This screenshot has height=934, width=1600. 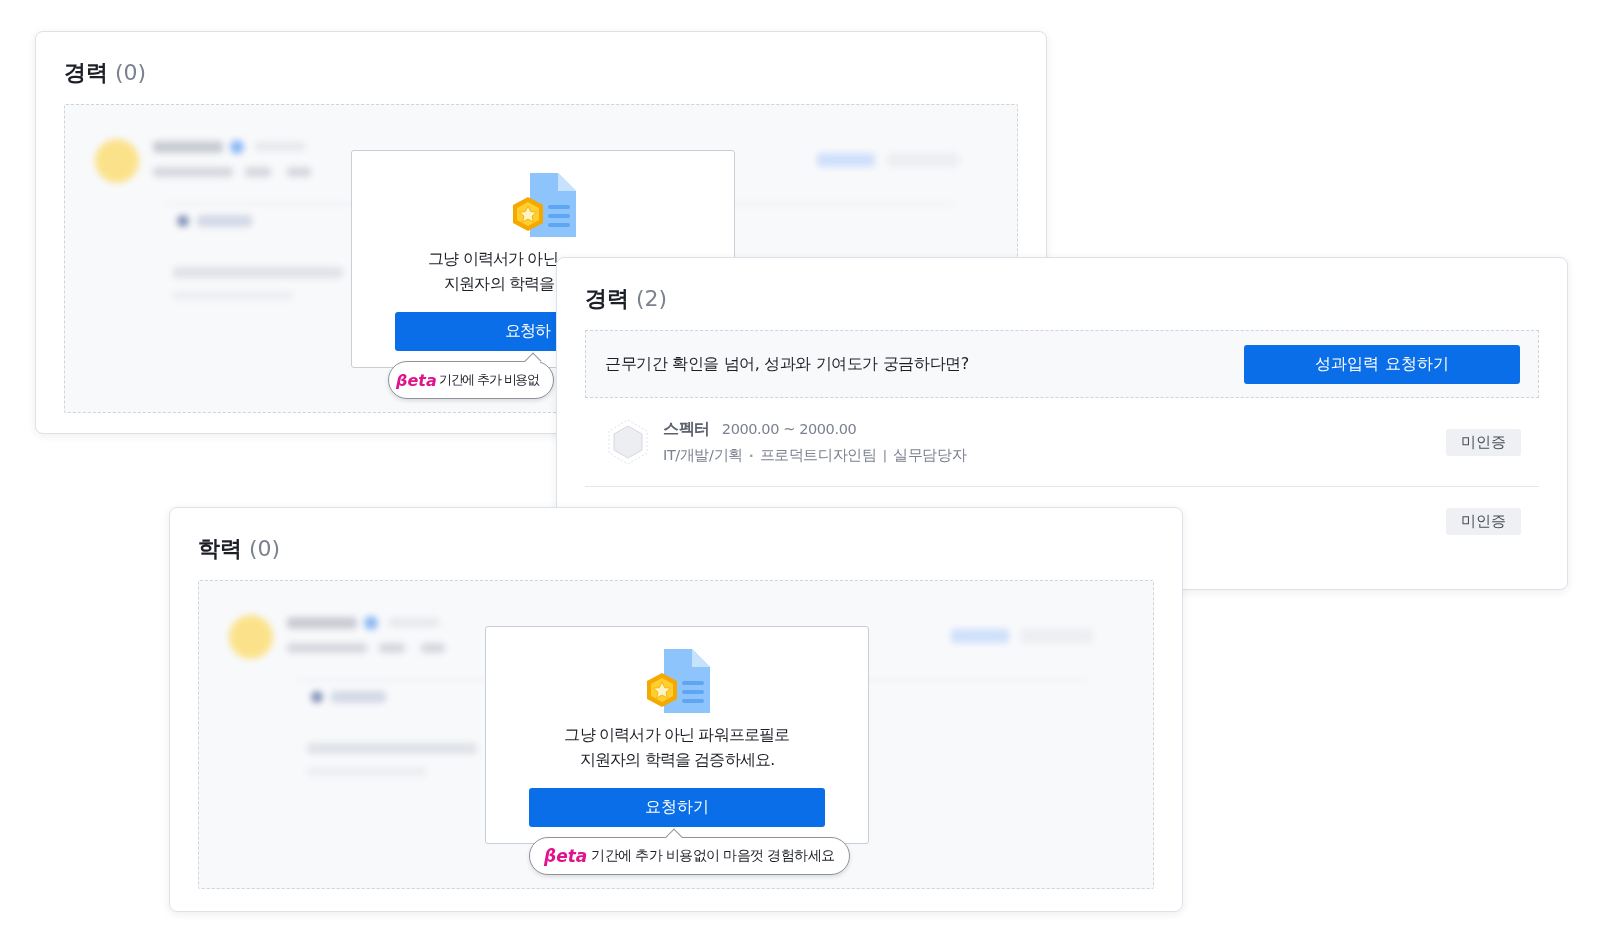 I want to click on promo-text: 그냥 이력서가 아닌, so click(x=493, y=259).